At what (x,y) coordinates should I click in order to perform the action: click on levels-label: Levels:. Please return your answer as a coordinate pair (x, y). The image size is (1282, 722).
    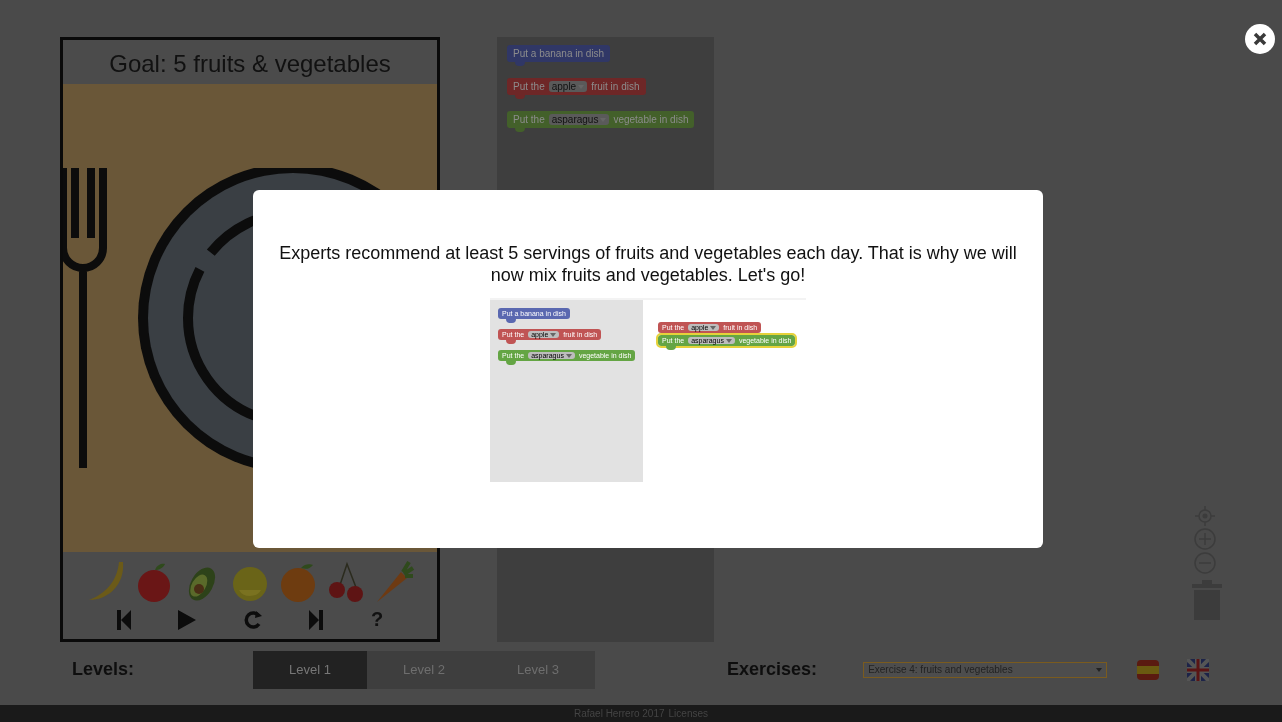
    Looking at the image, I should click on (103, 669).